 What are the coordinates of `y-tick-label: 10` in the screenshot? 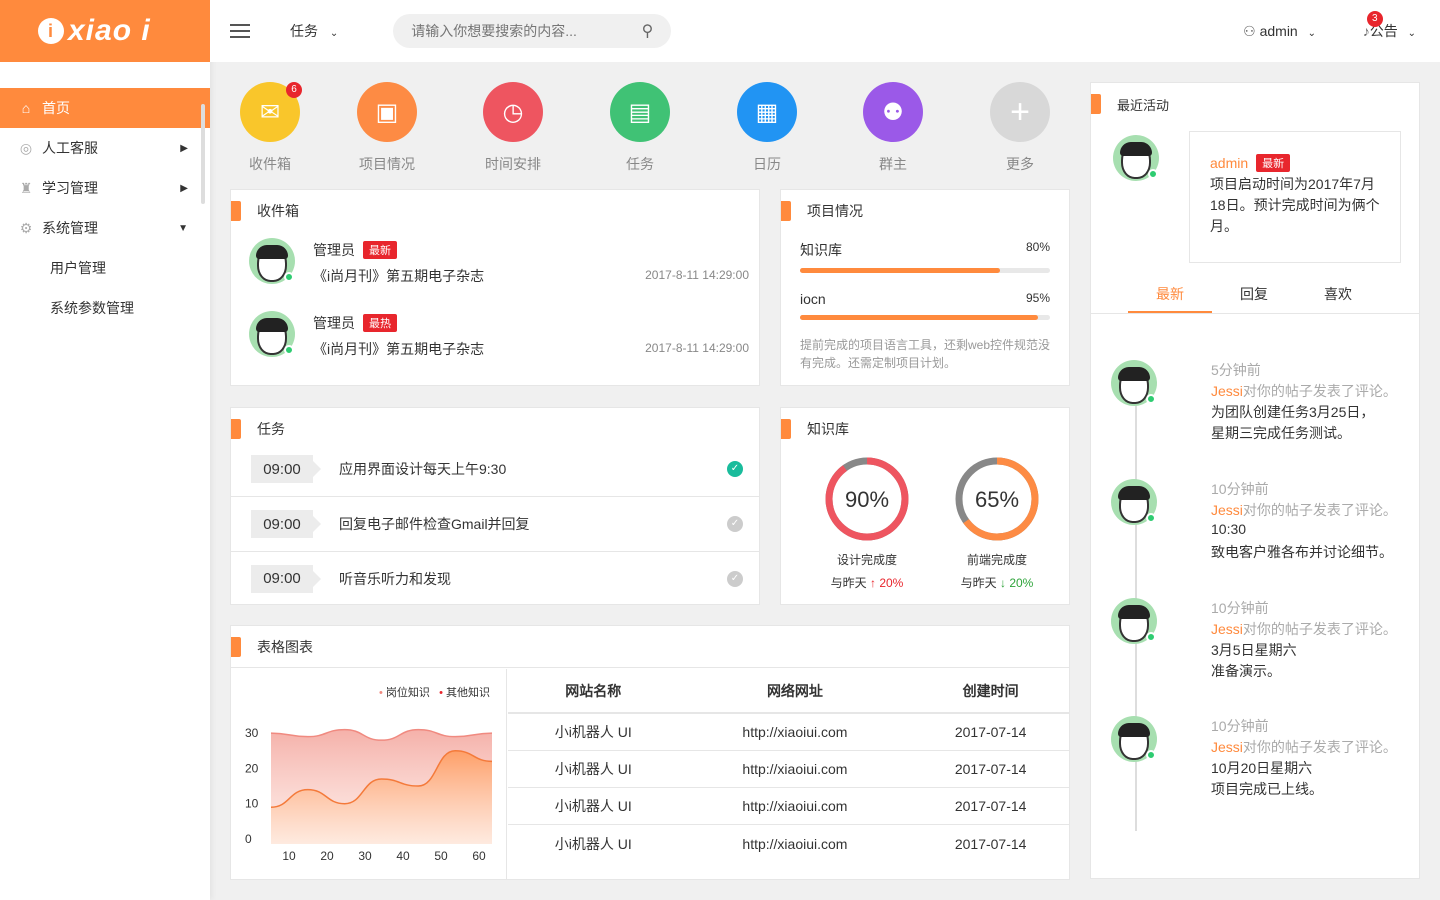 It's located at (252, 804).